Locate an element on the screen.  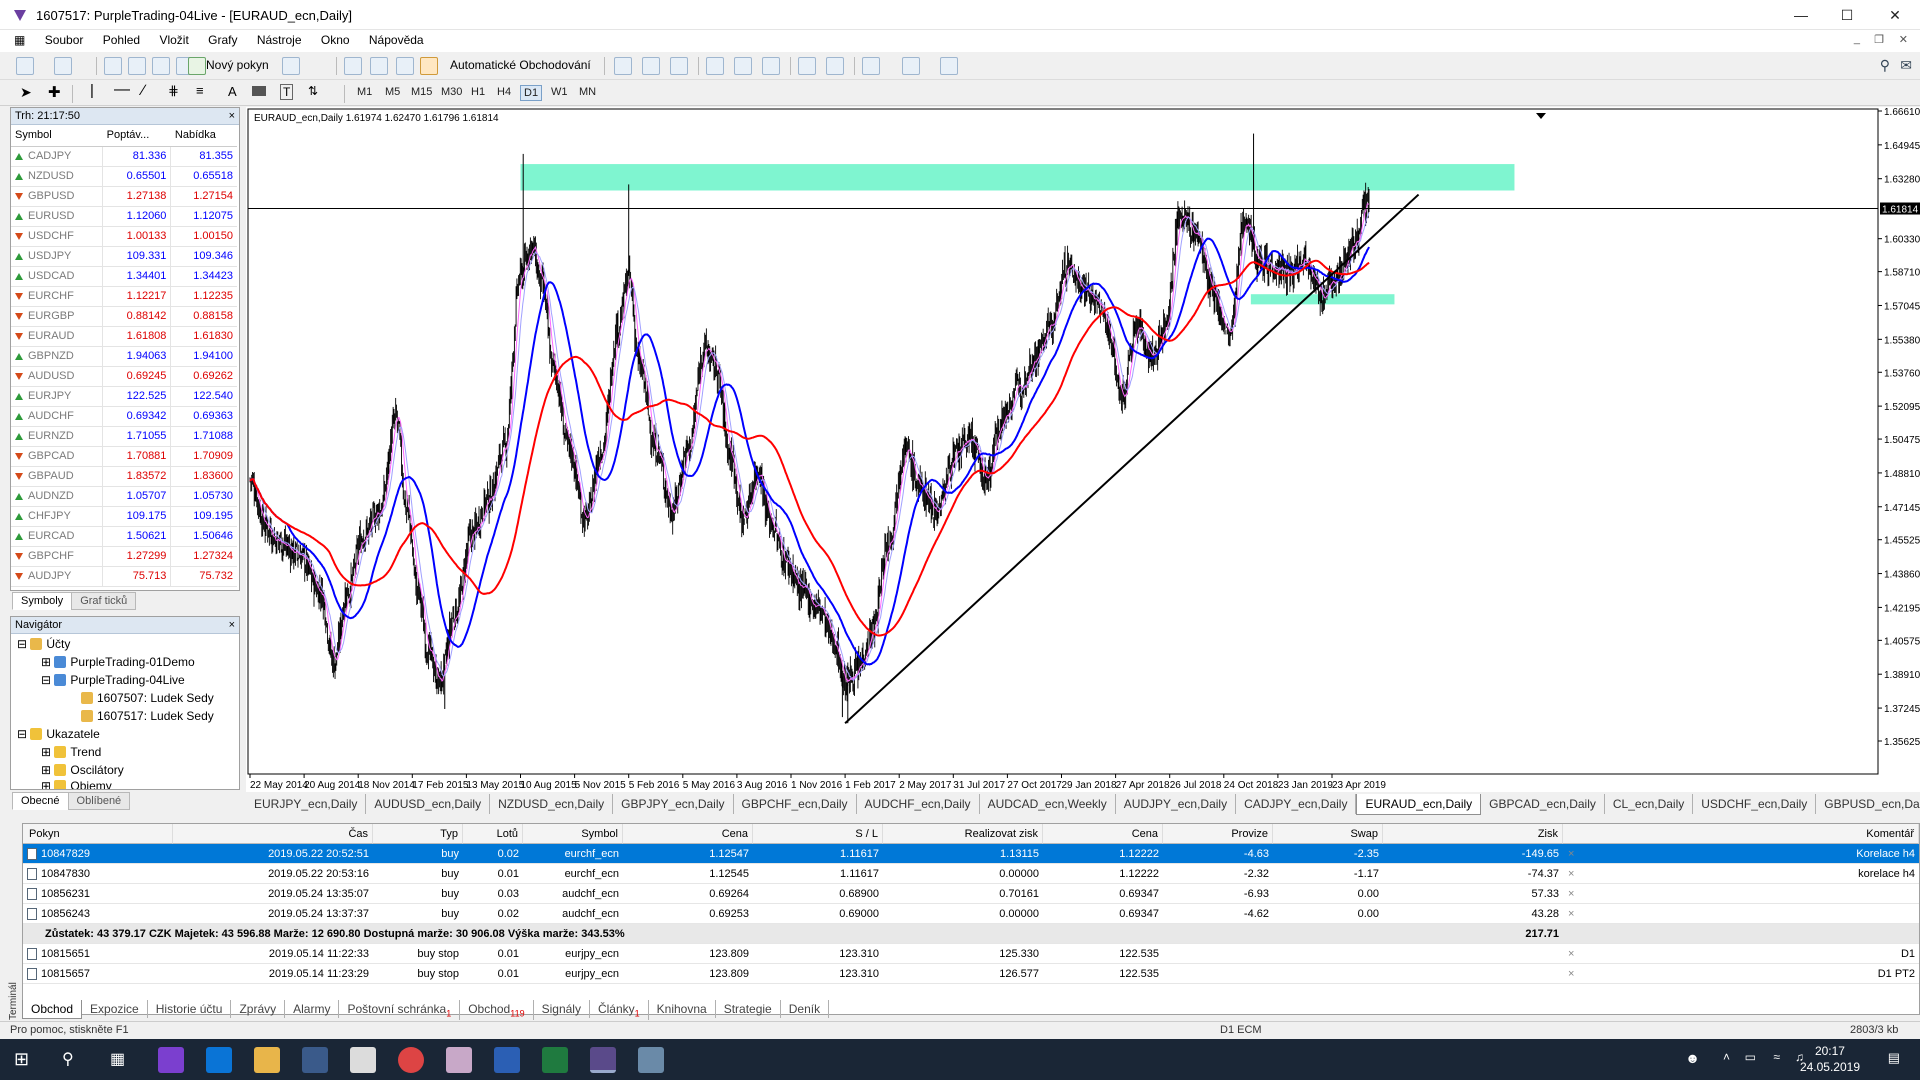
market-watch-row: USDCHF 1.00133 1.00150 is located at coordinates (124, 236).